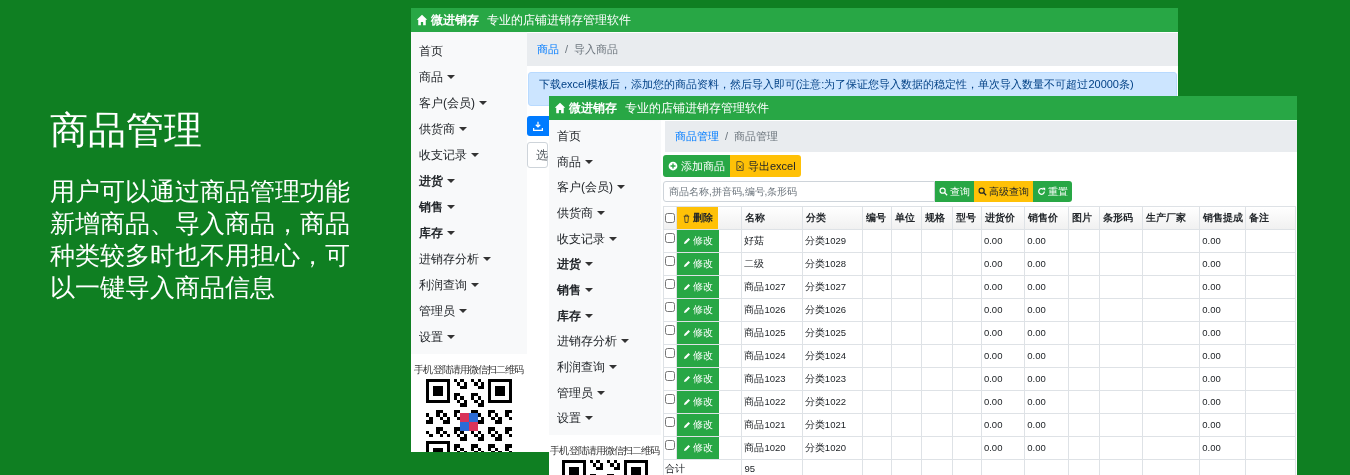 The height and width of the screenshot is (475, 1350). Describe the element at coordinates (825, 355) in the screenshot. I see `table-cell: 分类1024` at that location.